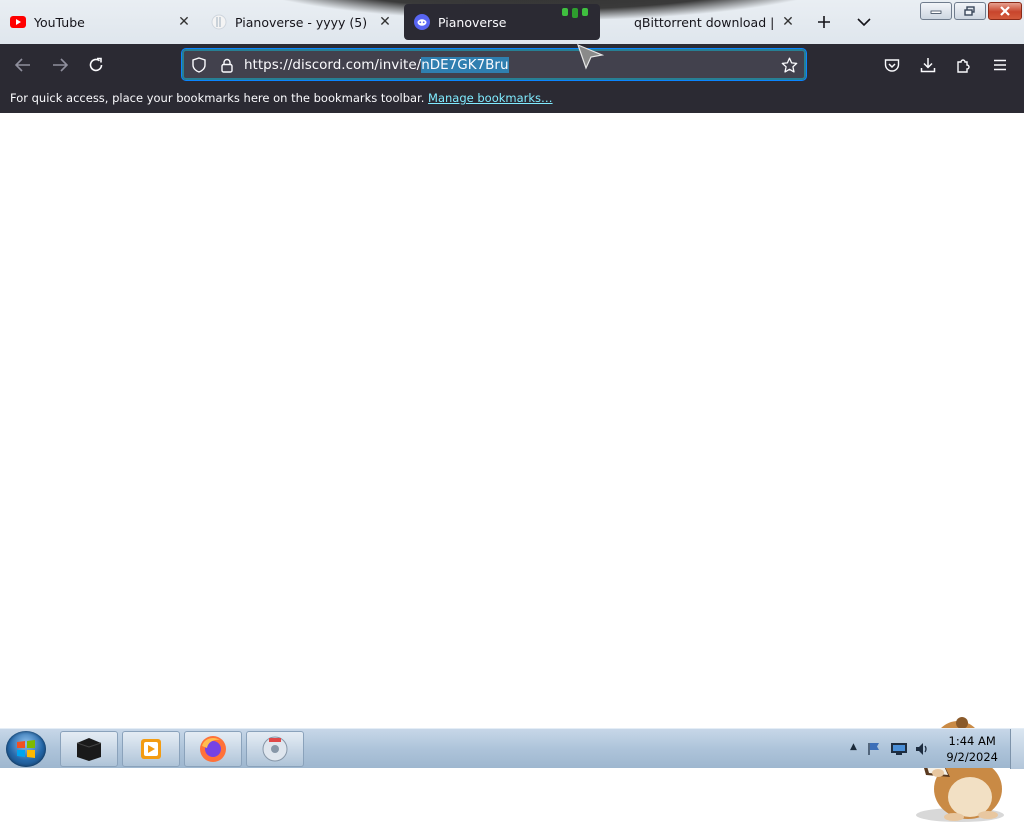  I want to click on clock-time: 1:44 AM, so click(972, 741).